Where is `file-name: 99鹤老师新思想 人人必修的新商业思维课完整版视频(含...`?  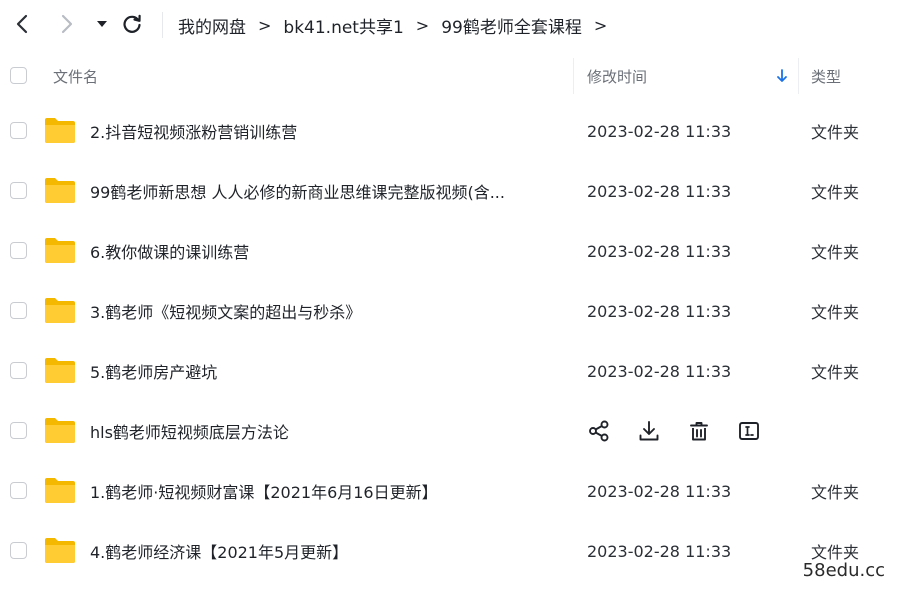 file-name: 99鹤老师新思想 人人必修的新商业思维课完整版视频(含... is located at coordinates (325, 191).